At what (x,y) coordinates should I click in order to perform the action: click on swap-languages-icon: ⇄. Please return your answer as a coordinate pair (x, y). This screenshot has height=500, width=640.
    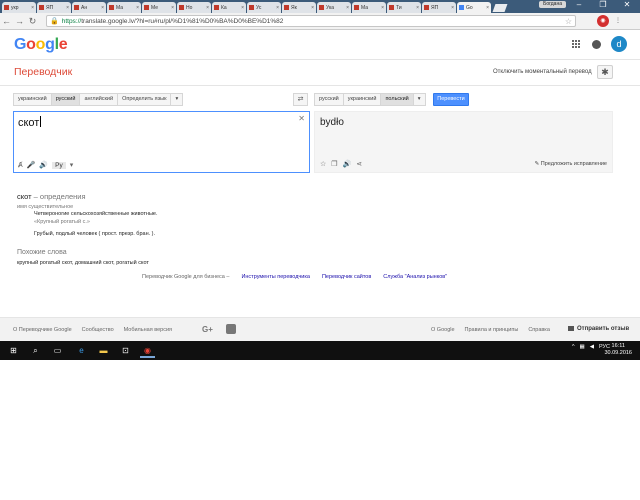
    Looking at the image, I should click on (300, 99).